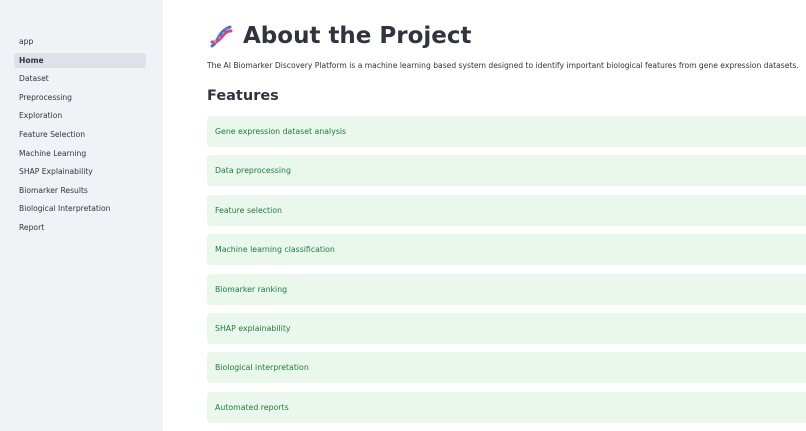 The image size is (806, 431). What do you see at coordinates (80, 190) in the screenshot?
I see `sidebar-item-biomarker-results: Biomarker Results` at bounding box center [80, 190].